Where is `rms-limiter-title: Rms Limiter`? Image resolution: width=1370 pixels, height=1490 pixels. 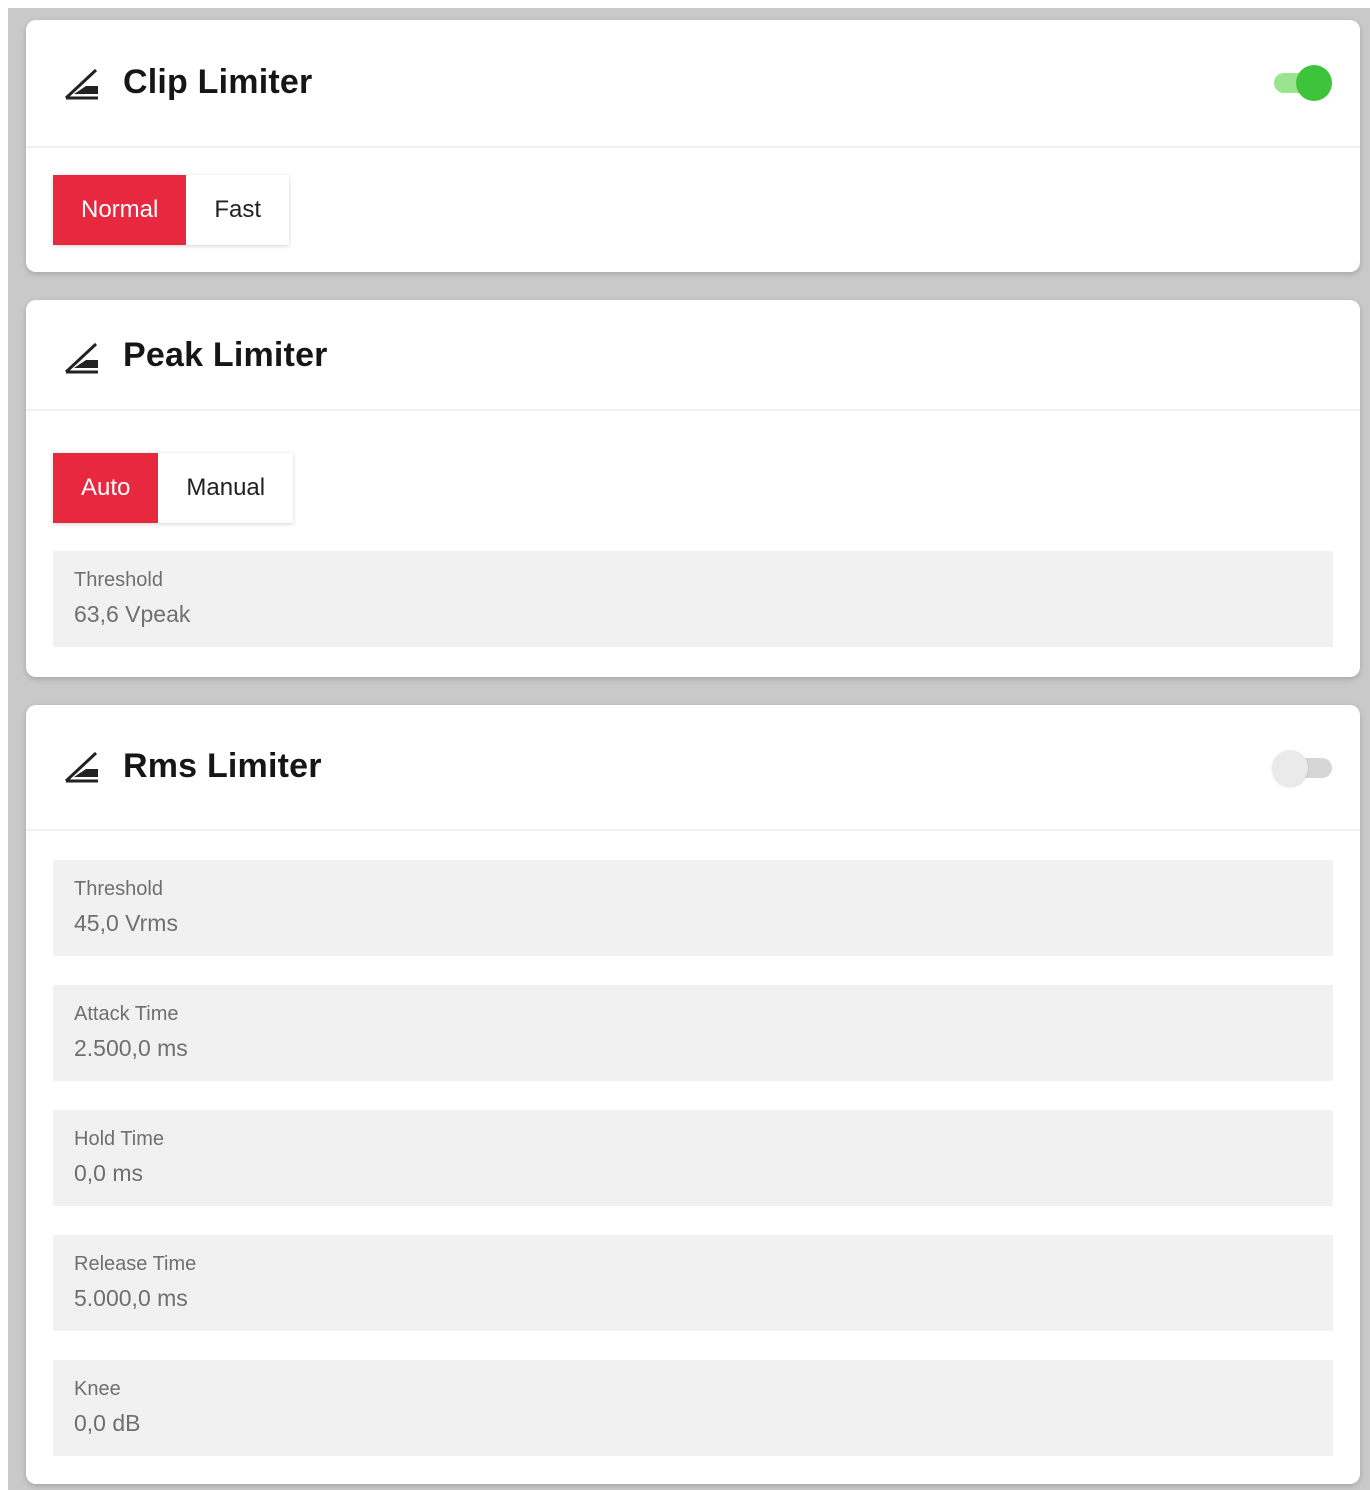 rms-limiter-title: Rms Limiter is located at coordinates (222, 766).